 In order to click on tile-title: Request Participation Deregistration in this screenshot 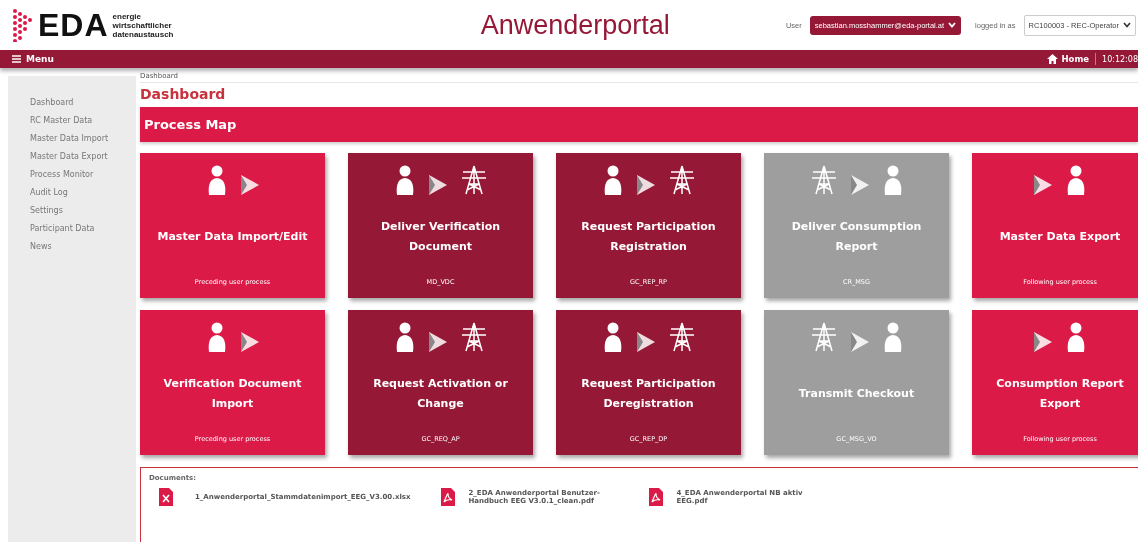, I will do `click(648, 394)`.